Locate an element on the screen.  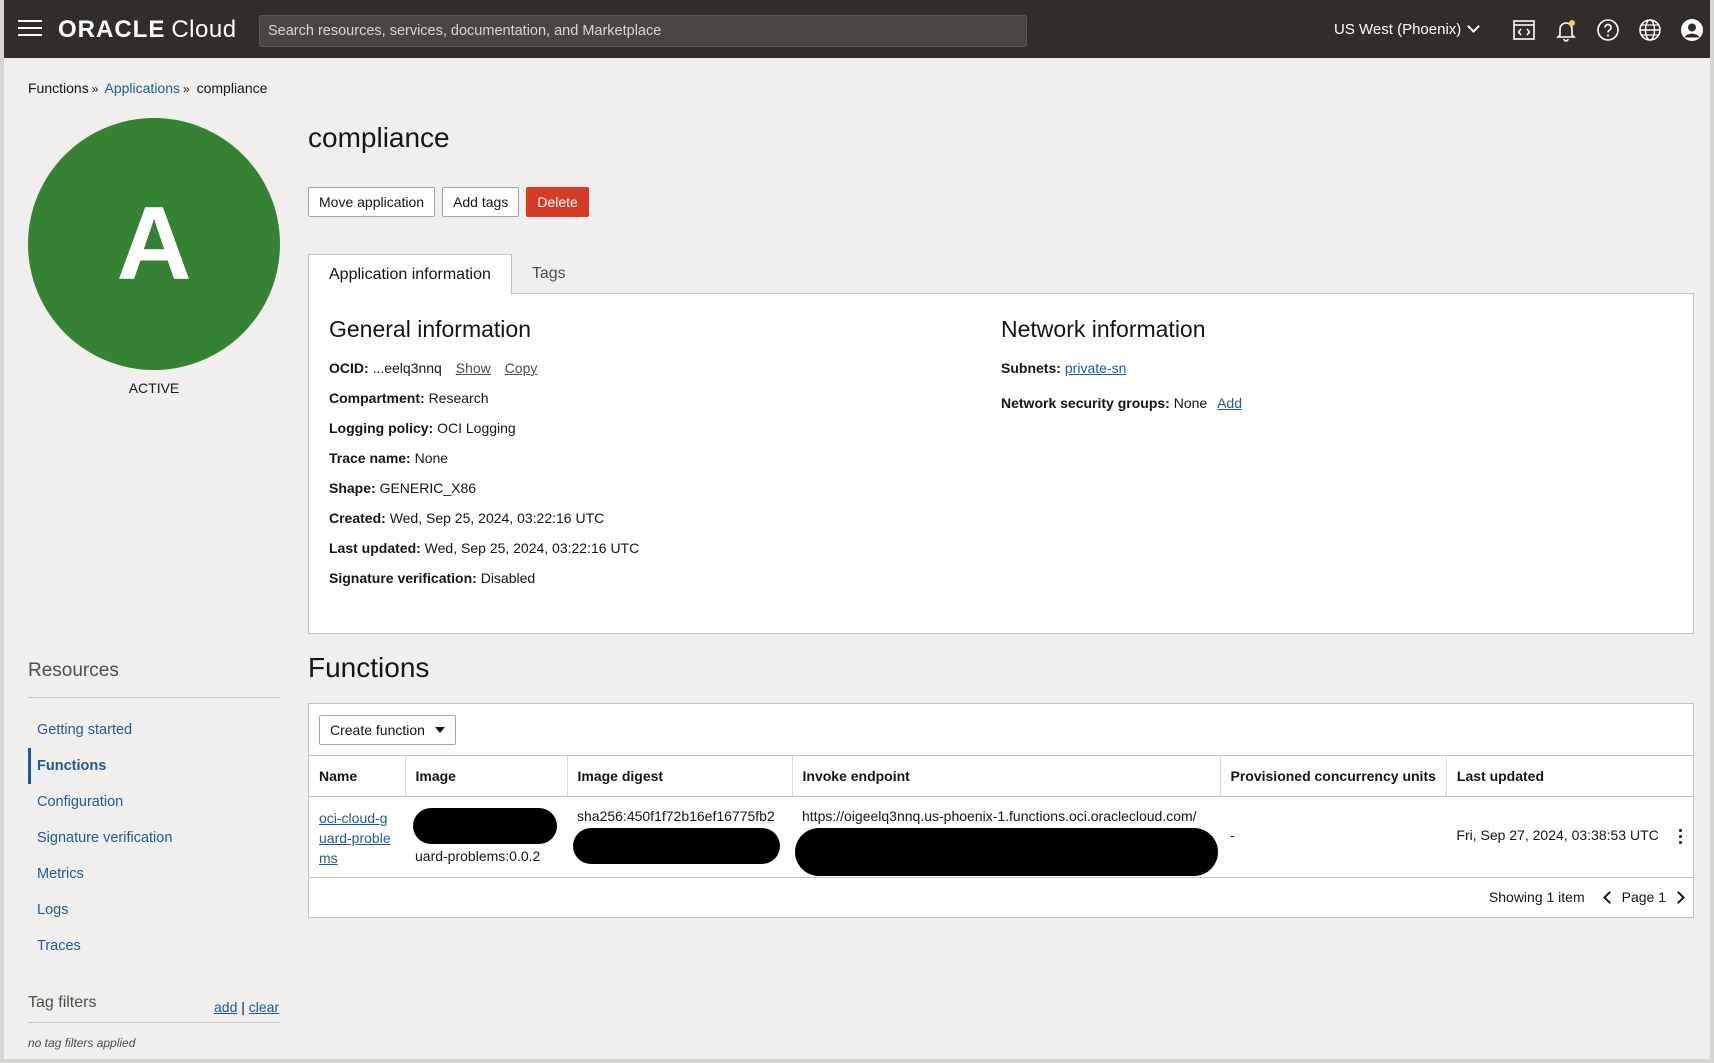
detail-tabs: Application information Tags is located at coordinates (447, 274).